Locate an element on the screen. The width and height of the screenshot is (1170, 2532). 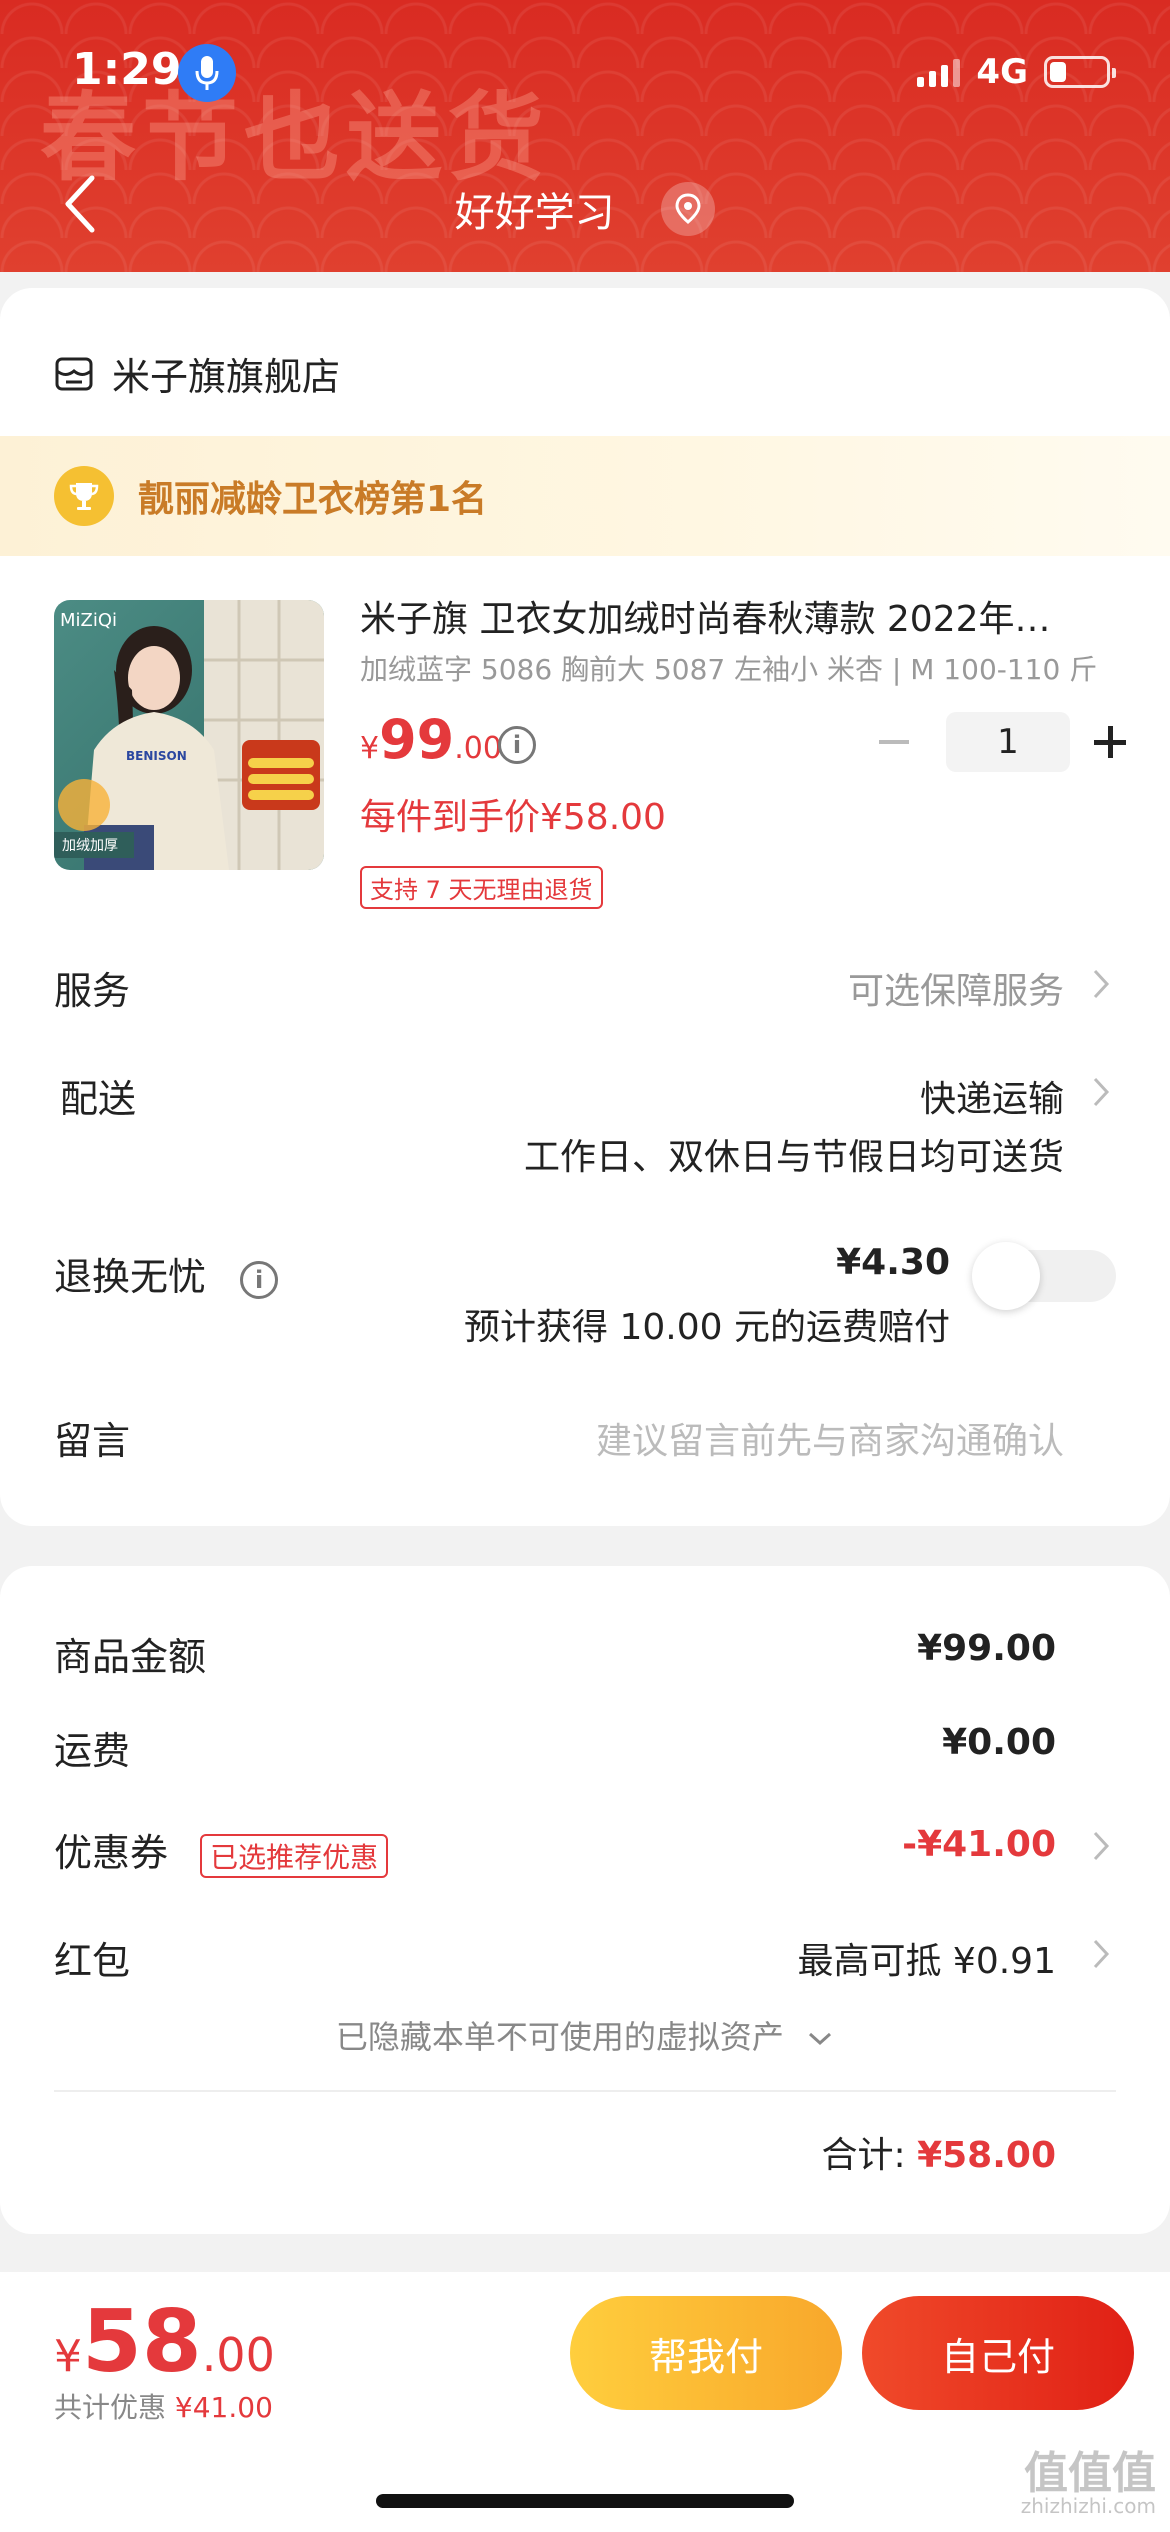
shop-name: 米子旗旗舰店 is located at coordinates (226, 377).